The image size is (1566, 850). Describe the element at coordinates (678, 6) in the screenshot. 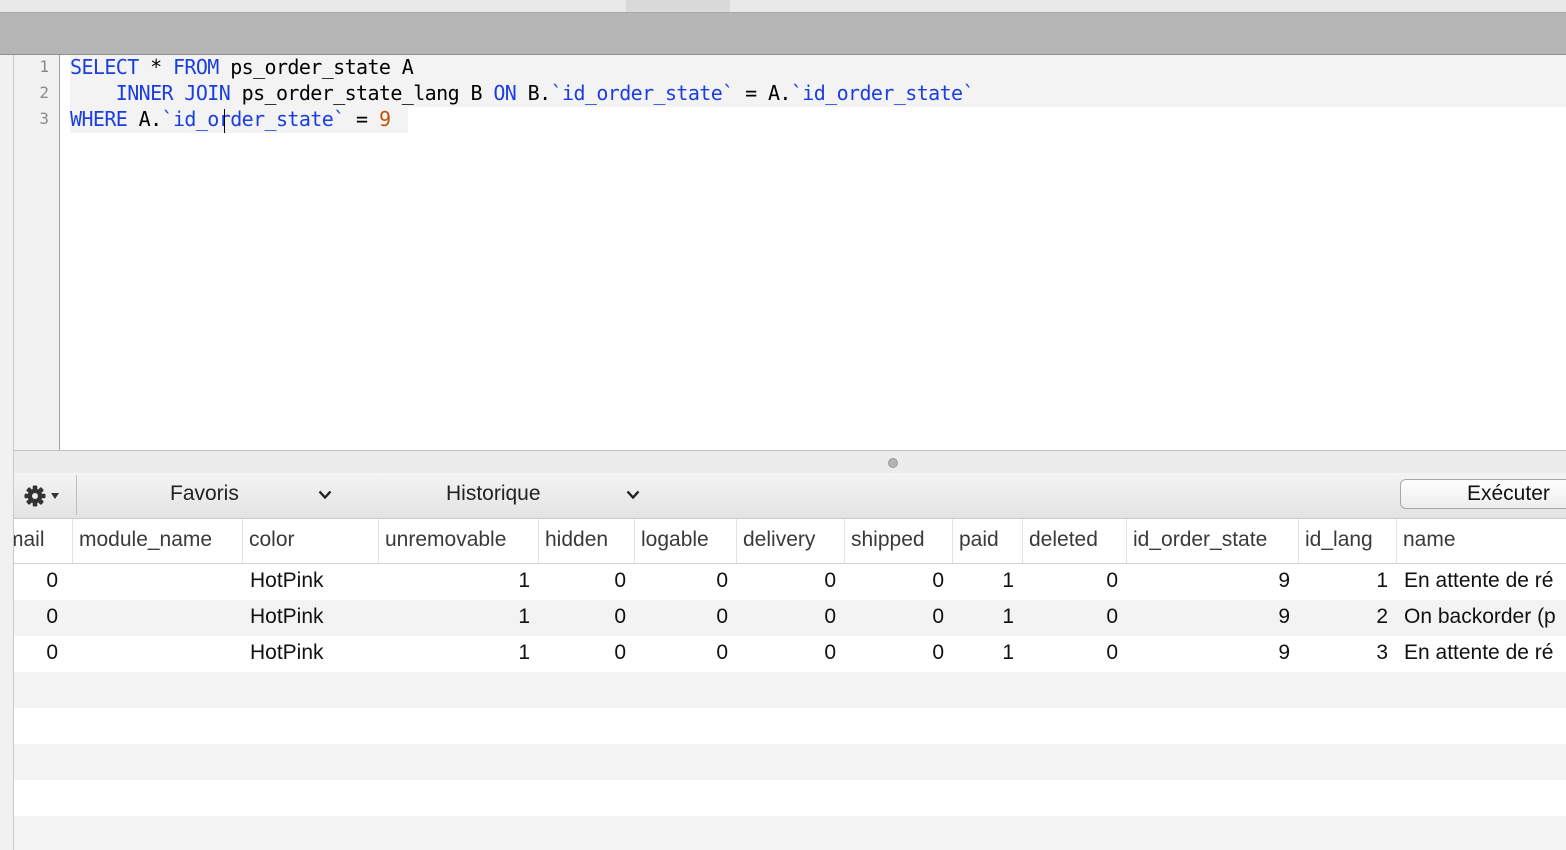

I see `active-tab` at that location.